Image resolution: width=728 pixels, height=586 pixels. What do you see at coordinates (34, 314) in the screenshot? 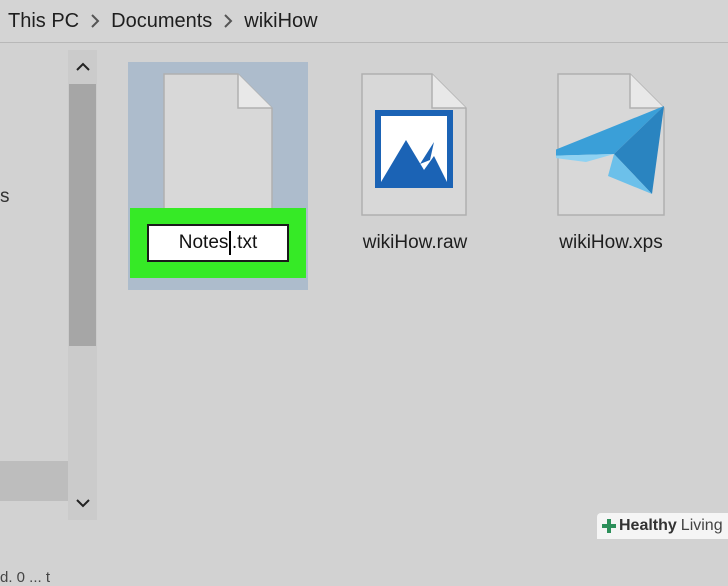
I see `navigation-pane: s d. 0 ... t` at bounding box center [34, 314].